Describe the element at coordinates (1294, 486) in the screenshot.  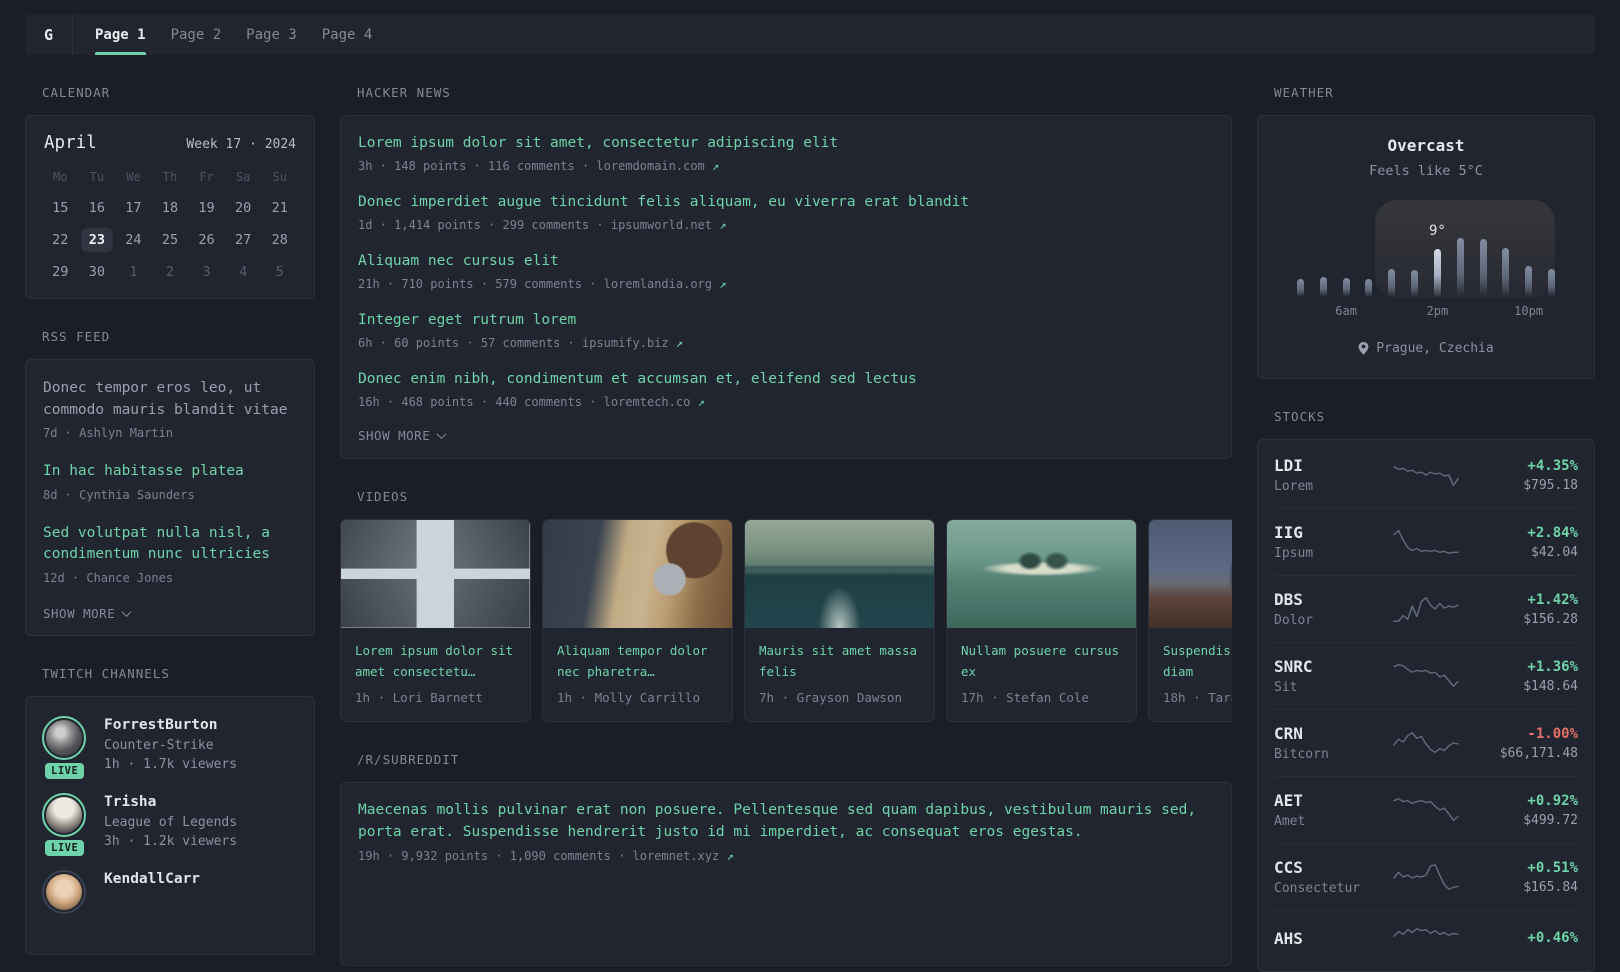
I see `stock-name: Lorem` at that location.